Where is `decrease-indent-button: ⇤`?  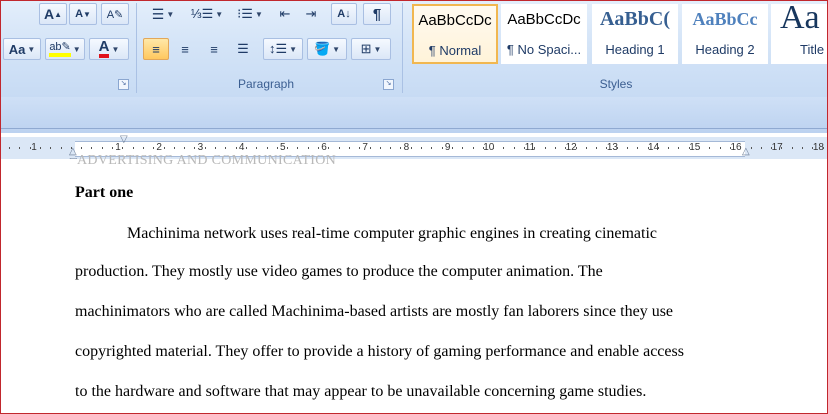
decrease-indent-button: ⇤ is located at coordinates (285, 14).